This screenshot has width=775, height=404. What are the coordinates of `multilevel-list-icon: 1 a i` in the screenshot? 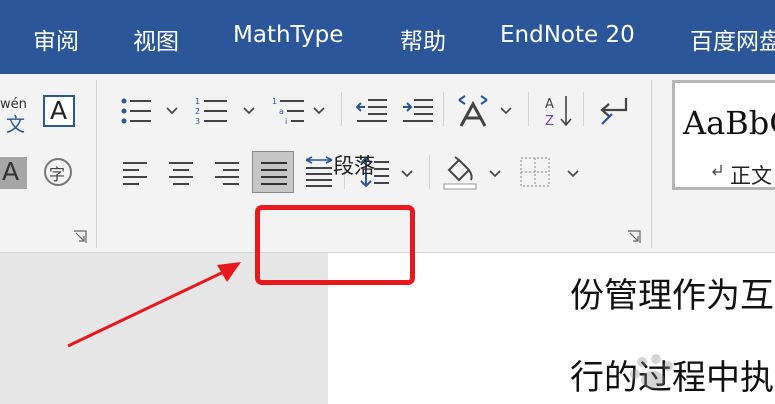 It's located at (289, 111).